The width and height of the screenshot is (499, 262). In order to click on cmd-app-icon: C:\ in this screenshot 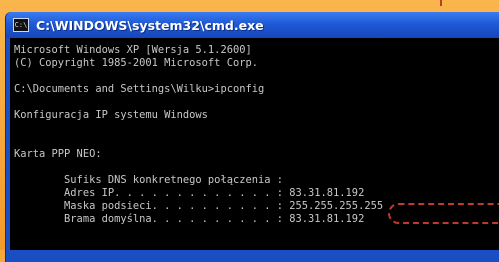, I will do `click(21, 25)`.